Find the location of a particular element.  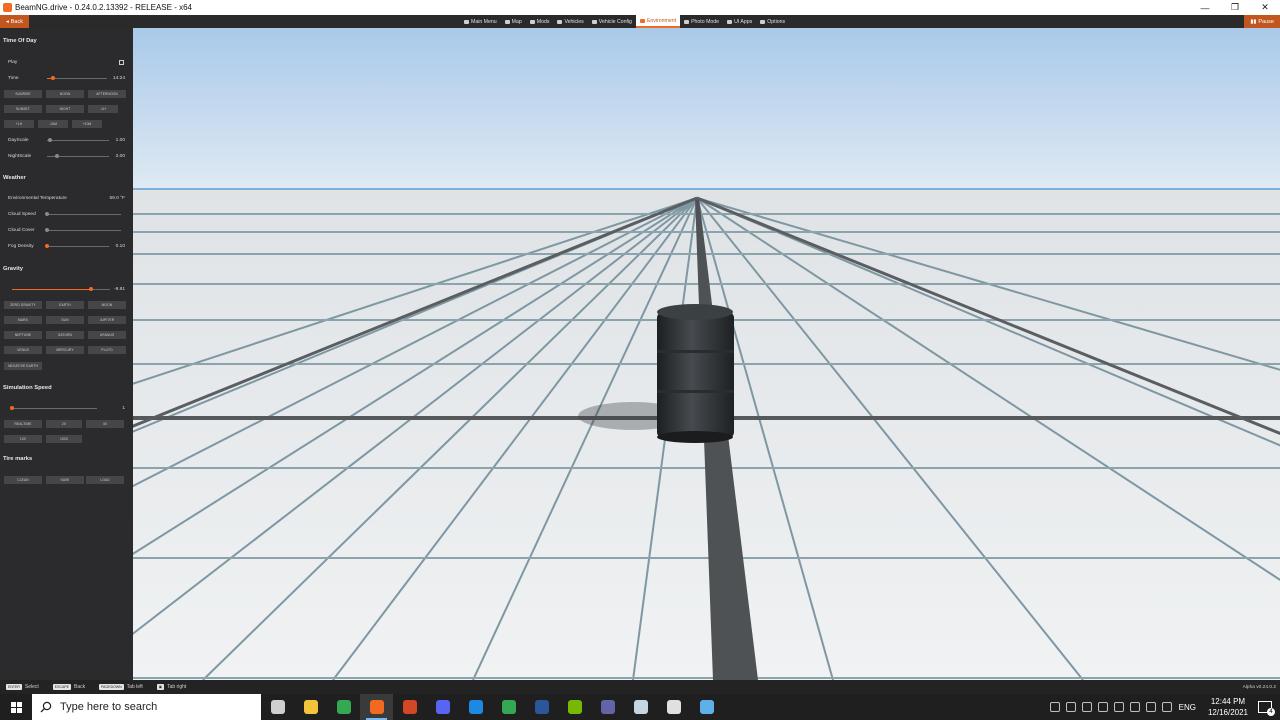

menu-tab-main-menu: Main Menu is located at coordinates (480, 21).